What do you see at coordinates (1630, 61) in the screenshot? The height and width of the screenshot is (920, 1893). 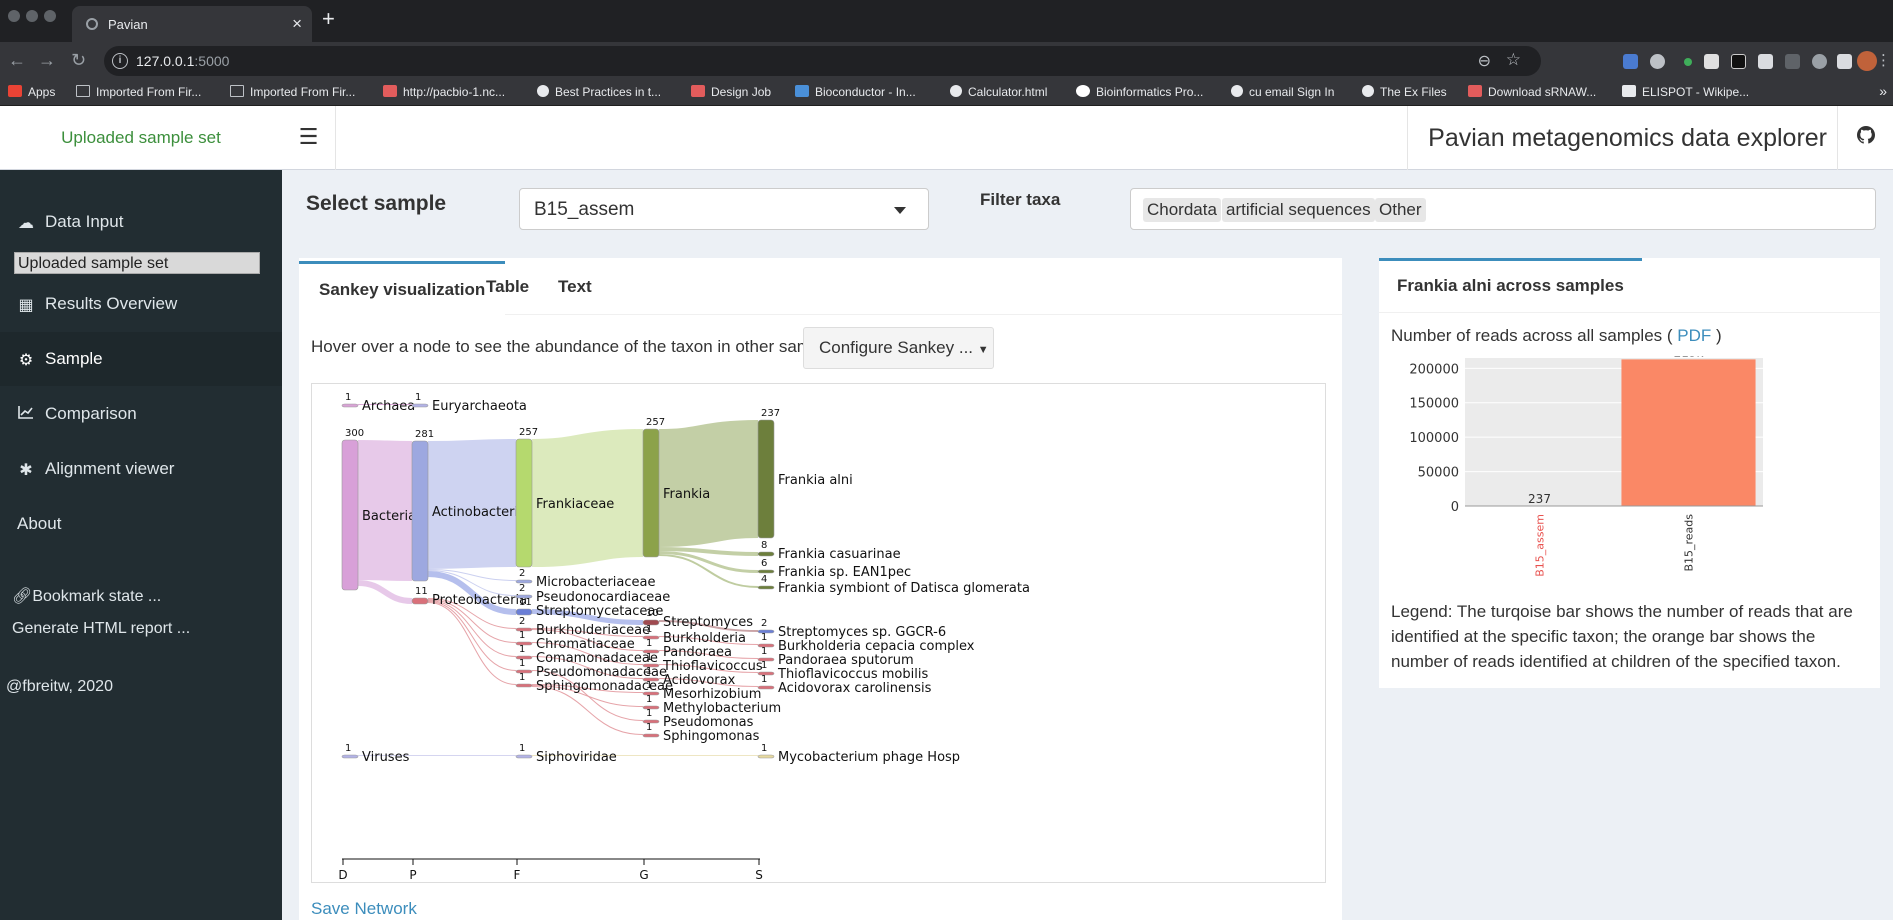 I see `translate-extension-icon` at bounding box center [1630, 61].